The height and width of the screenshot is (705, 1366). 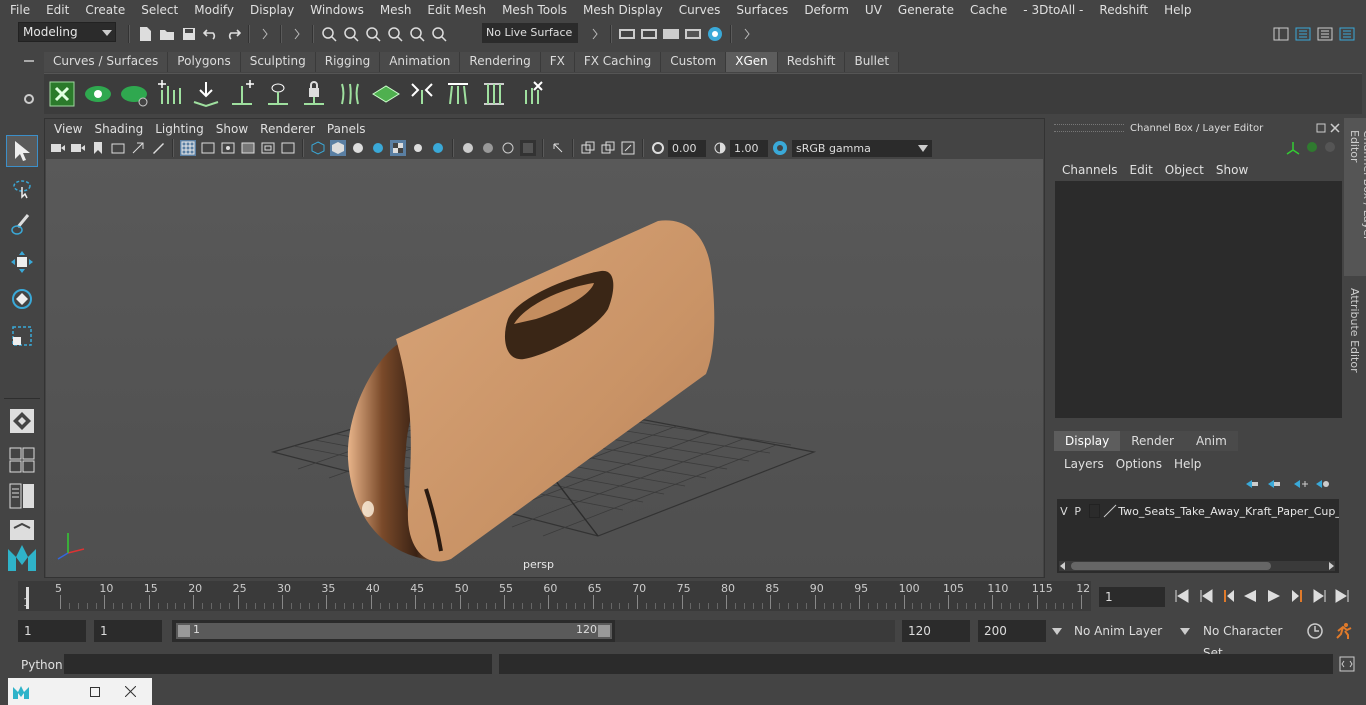 What do you see at coordinates (338, 148) in the screenshot?
I see `smooth-shade-icon` at bounding box center [338, 148].